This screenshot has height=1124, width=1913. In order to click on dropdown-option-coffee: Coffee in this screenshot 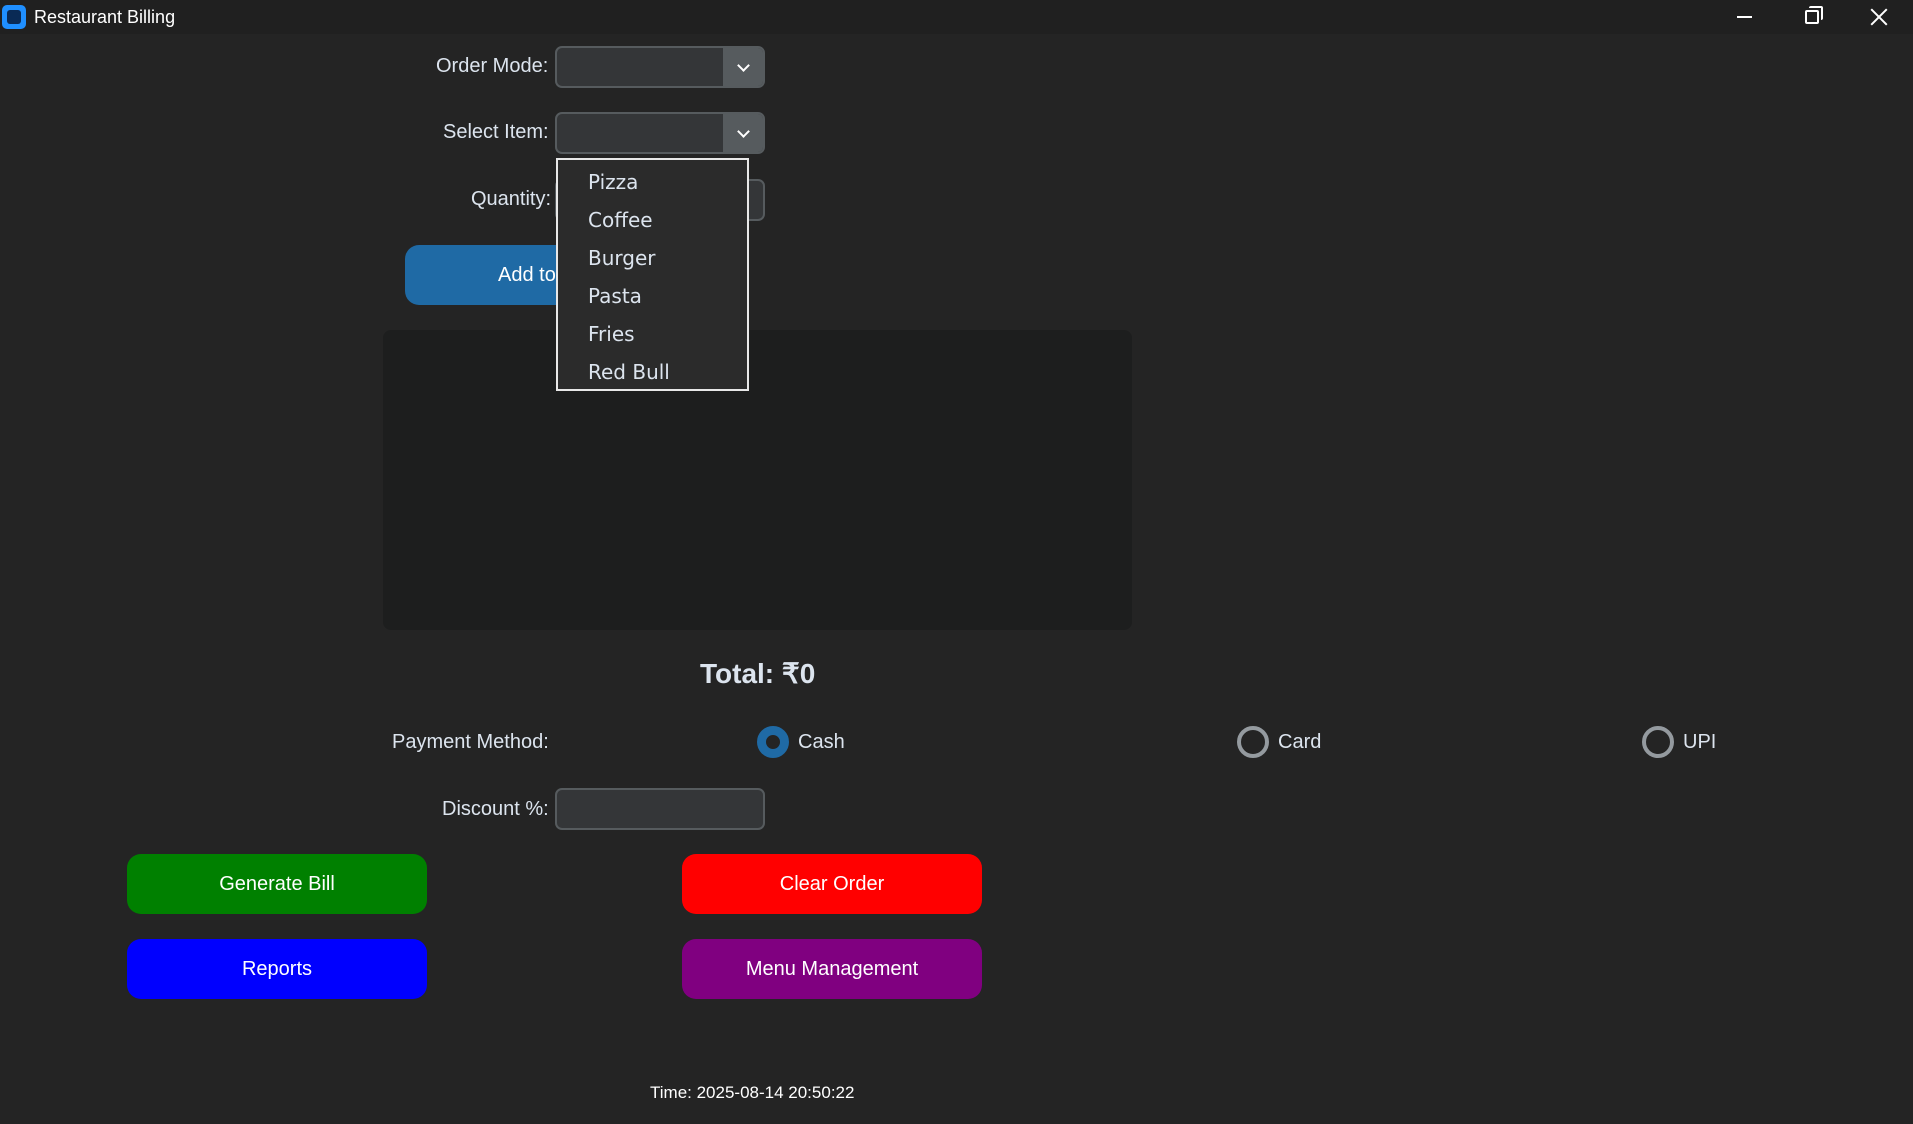, I will do `click(620, 220)`.